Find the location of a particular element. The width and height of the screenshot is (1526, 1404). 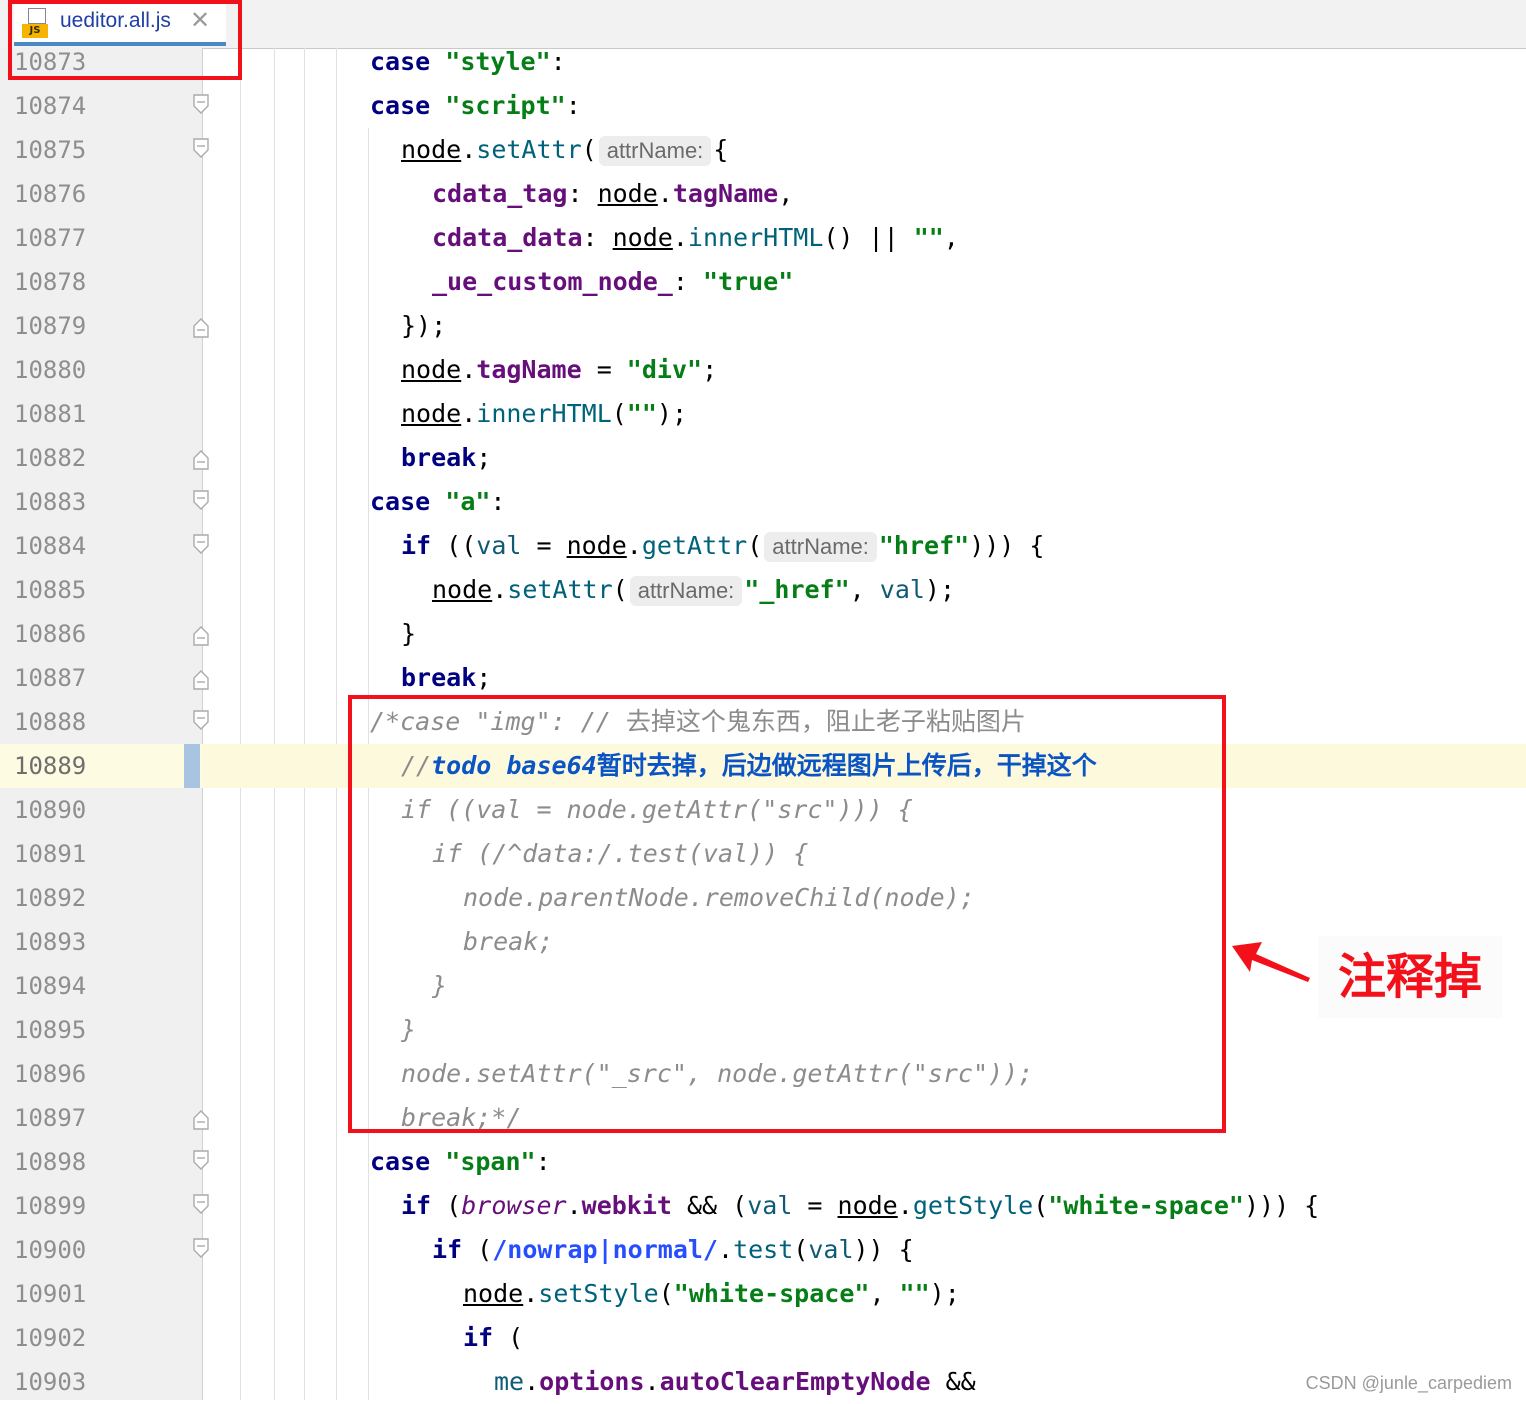

line-number: 10894 is located at coordinates (50, 986).